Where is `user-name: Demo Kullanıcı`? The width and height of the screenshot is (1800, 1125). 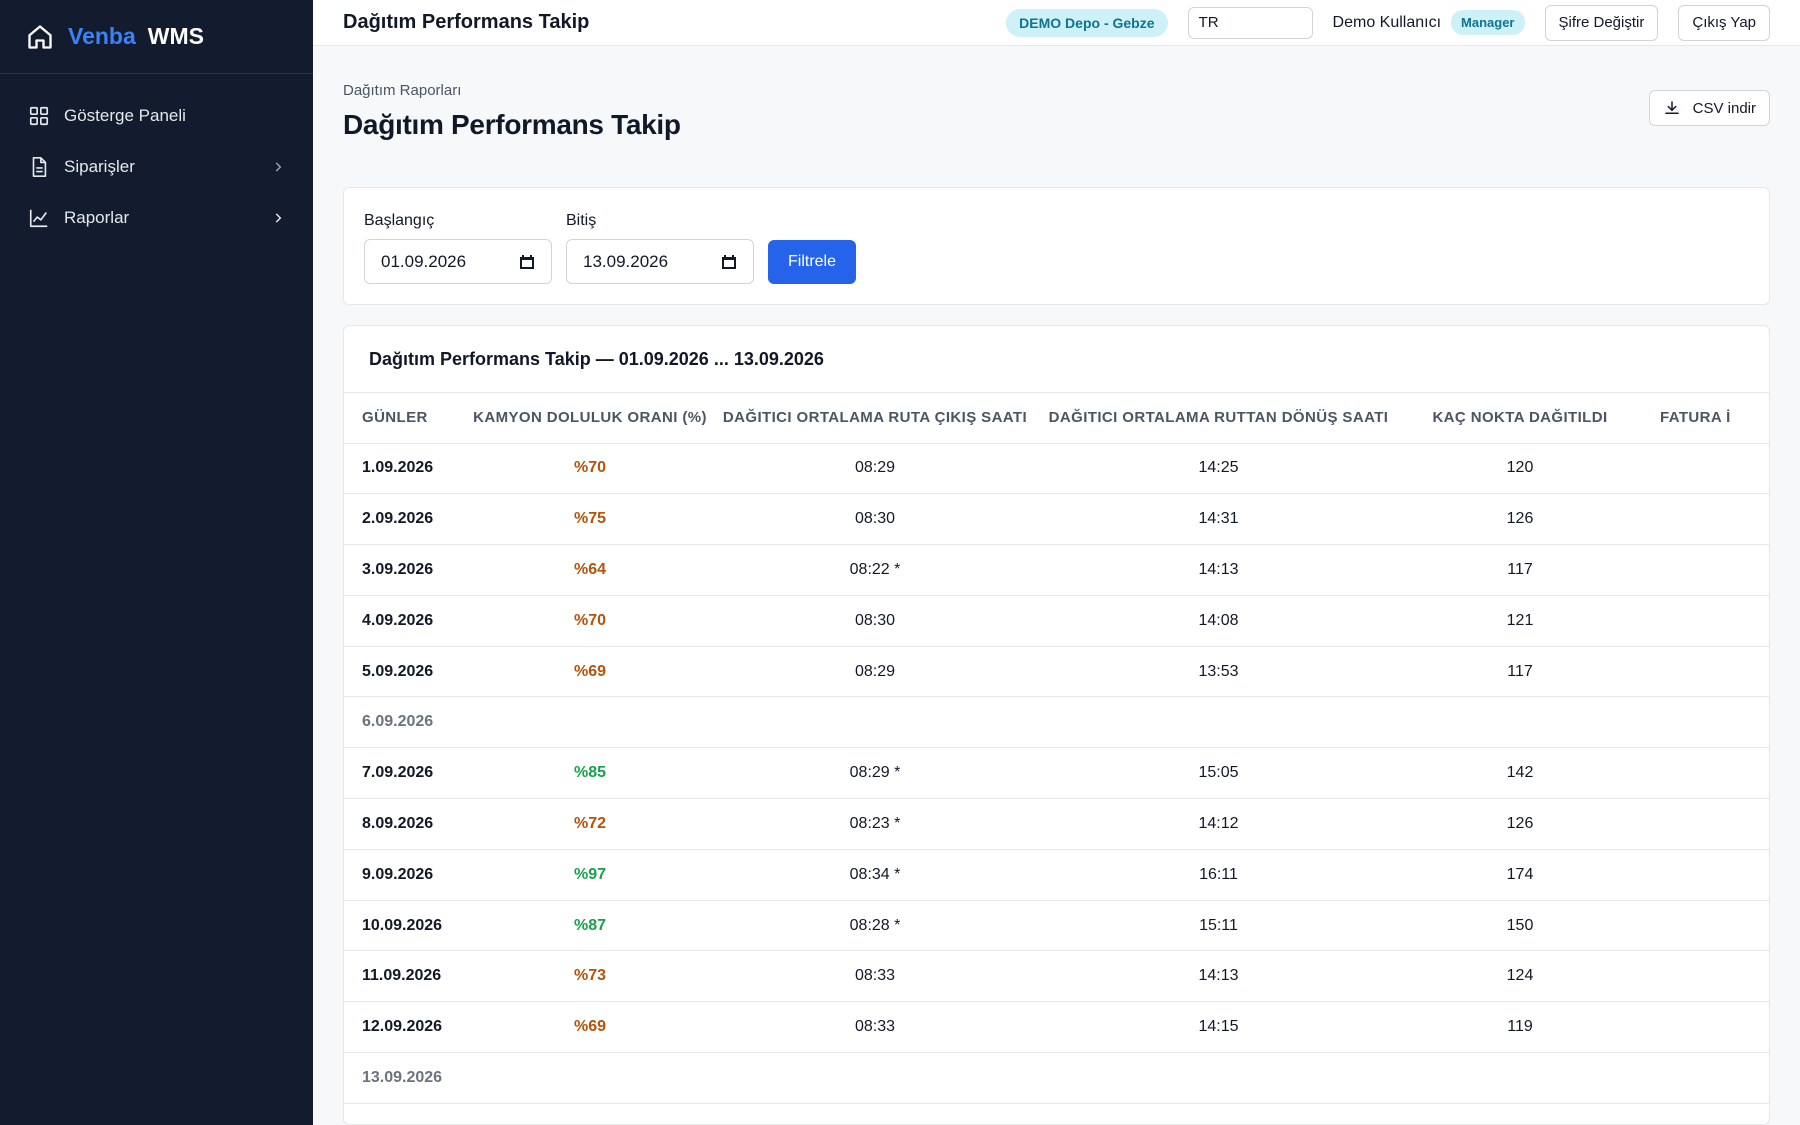 user-name: Demo Kullanıcı is located at coordinates (1387, 22).